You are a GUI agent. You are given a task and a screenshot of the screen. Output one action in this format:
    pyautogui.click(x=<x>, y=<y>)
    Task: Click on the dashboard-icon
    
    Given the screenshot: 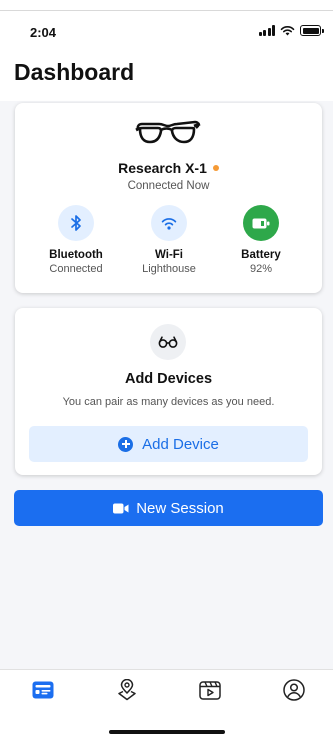 What is the action you would take?
    pyautogui.click(x=43, y=690)
    